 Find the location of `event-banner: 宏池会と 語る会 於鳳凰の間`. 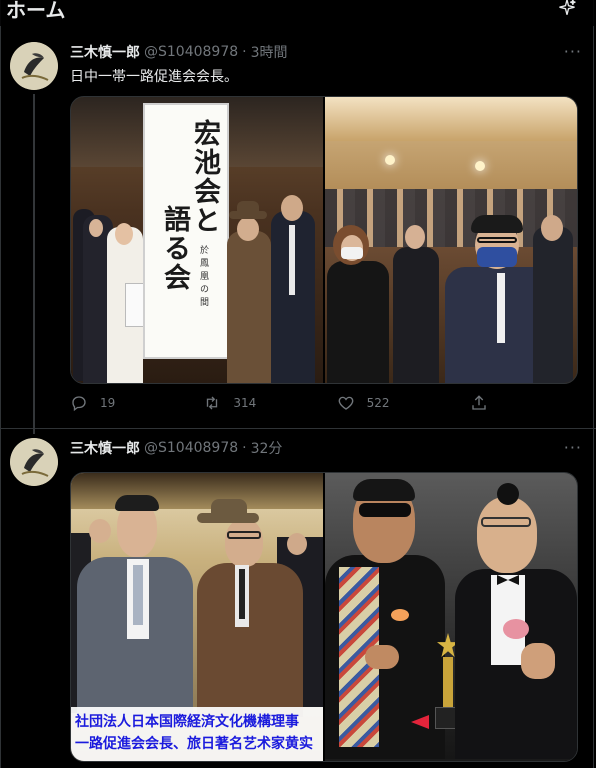

event-banner: 宏池会と 語る会 於鳳凰の間 is located at coordinates (186, 231).